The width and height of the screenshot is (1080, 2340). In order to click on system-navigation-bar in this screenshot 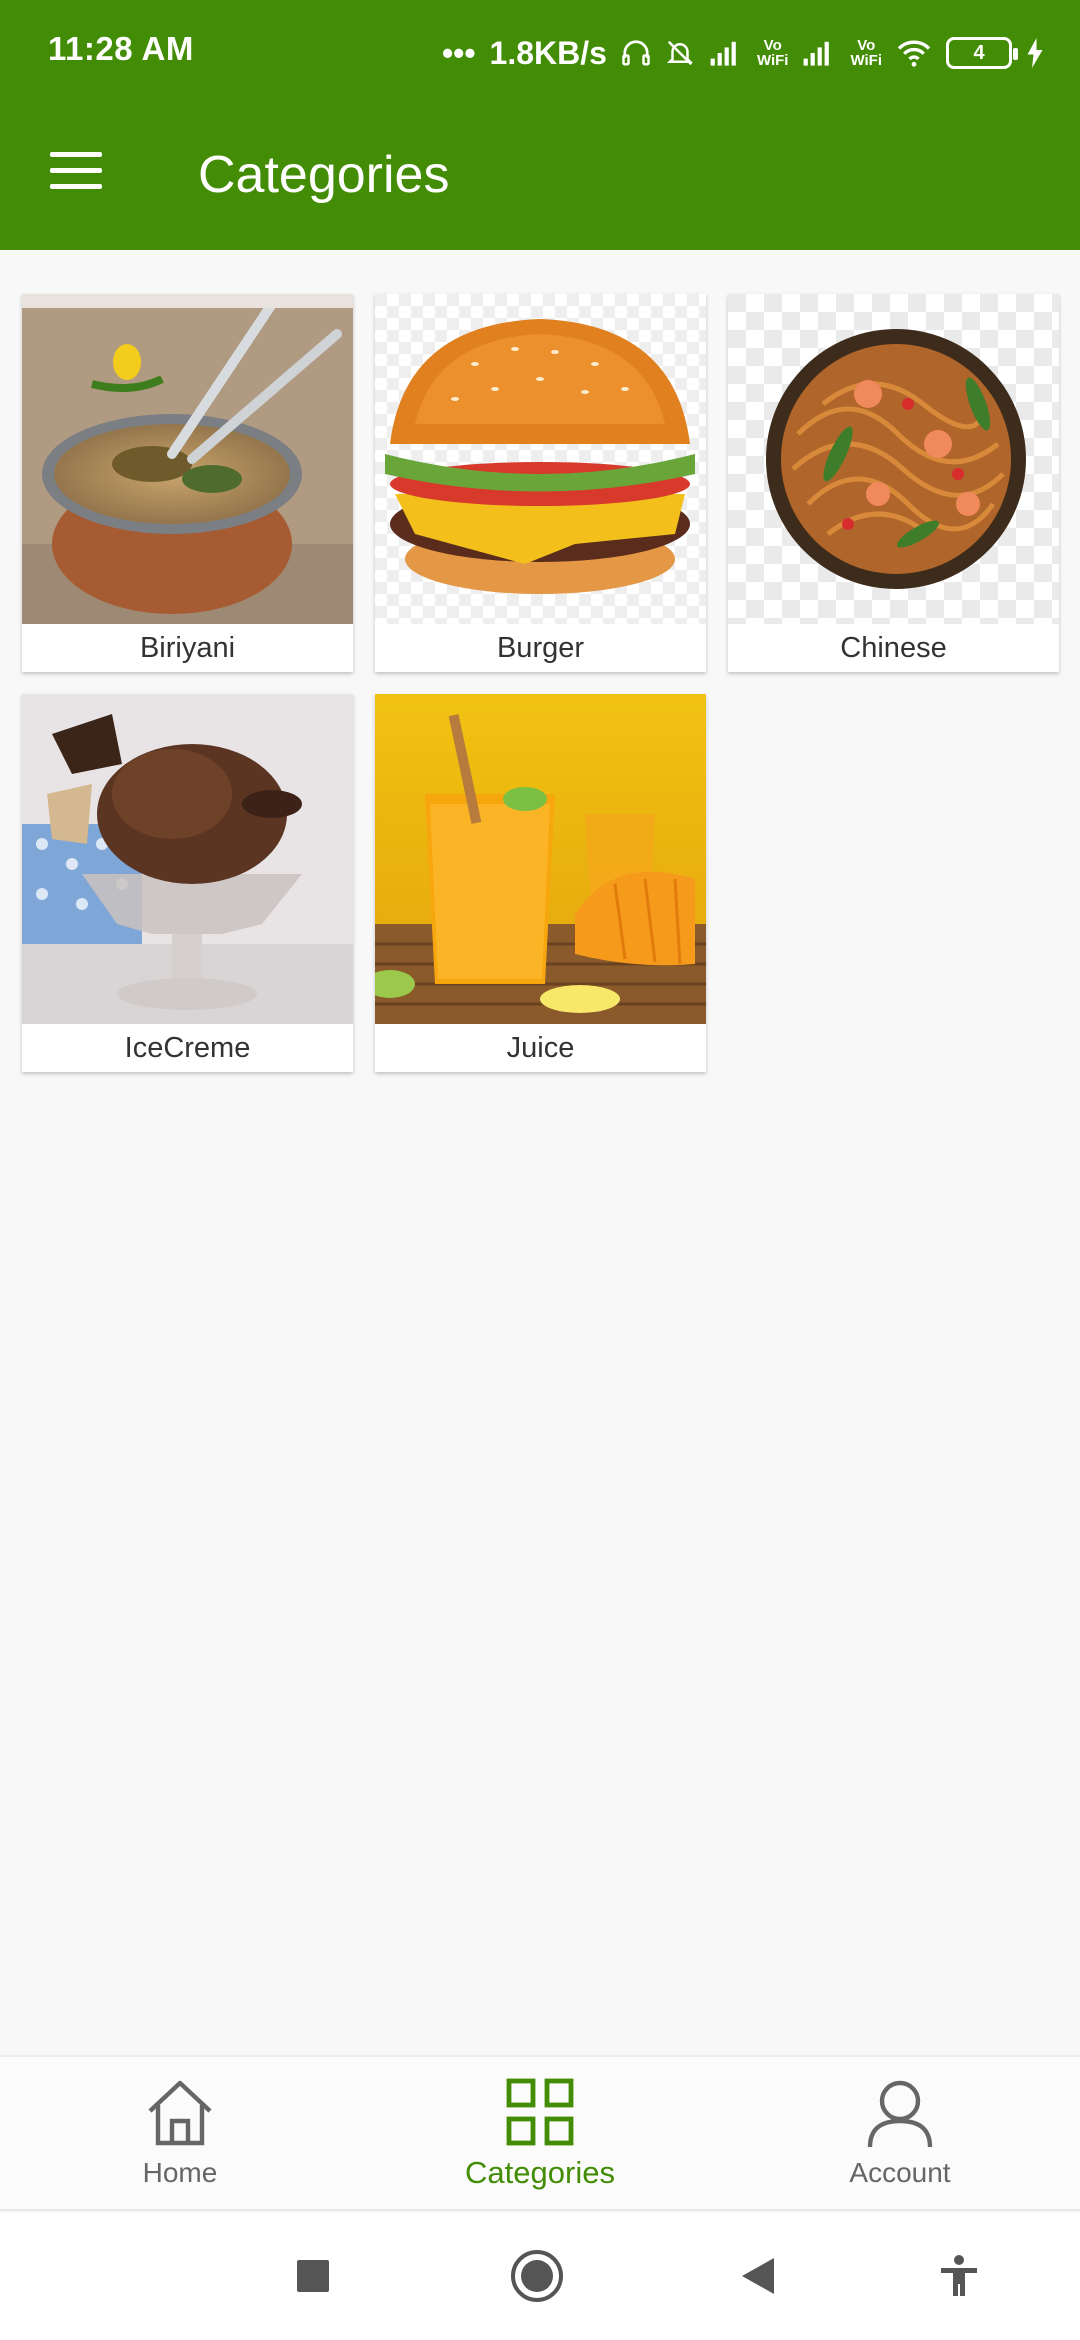, I will do `click(540, 2276)`.